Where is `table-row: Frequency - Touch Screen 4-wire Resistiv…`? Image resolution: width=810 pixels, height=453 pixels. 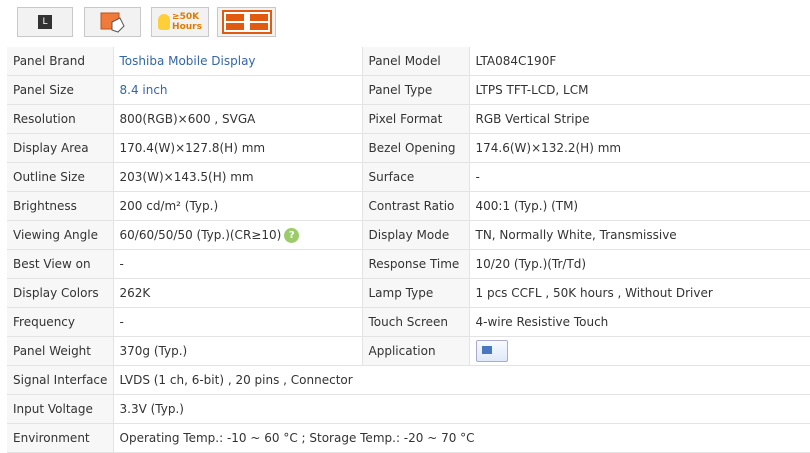 table-row: Frequency - Touch Screen 4-wire Resistiv… is located at coordinates (408, 322).